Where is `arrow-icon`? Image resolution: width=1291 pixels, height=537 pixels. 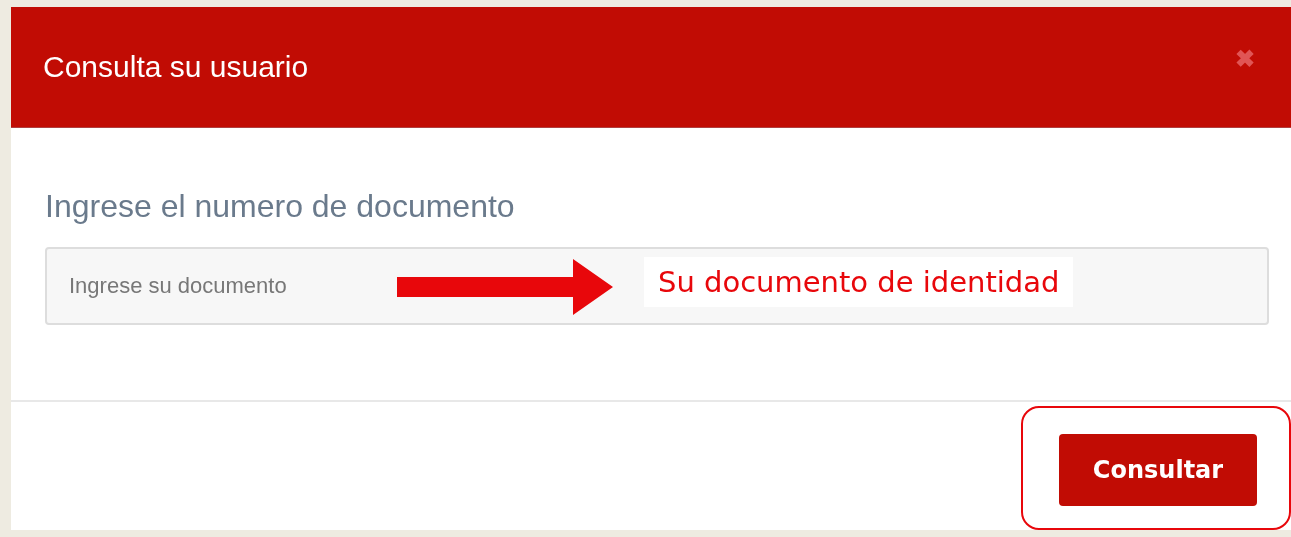 arrow-icon is located at coordinates (505, 287).